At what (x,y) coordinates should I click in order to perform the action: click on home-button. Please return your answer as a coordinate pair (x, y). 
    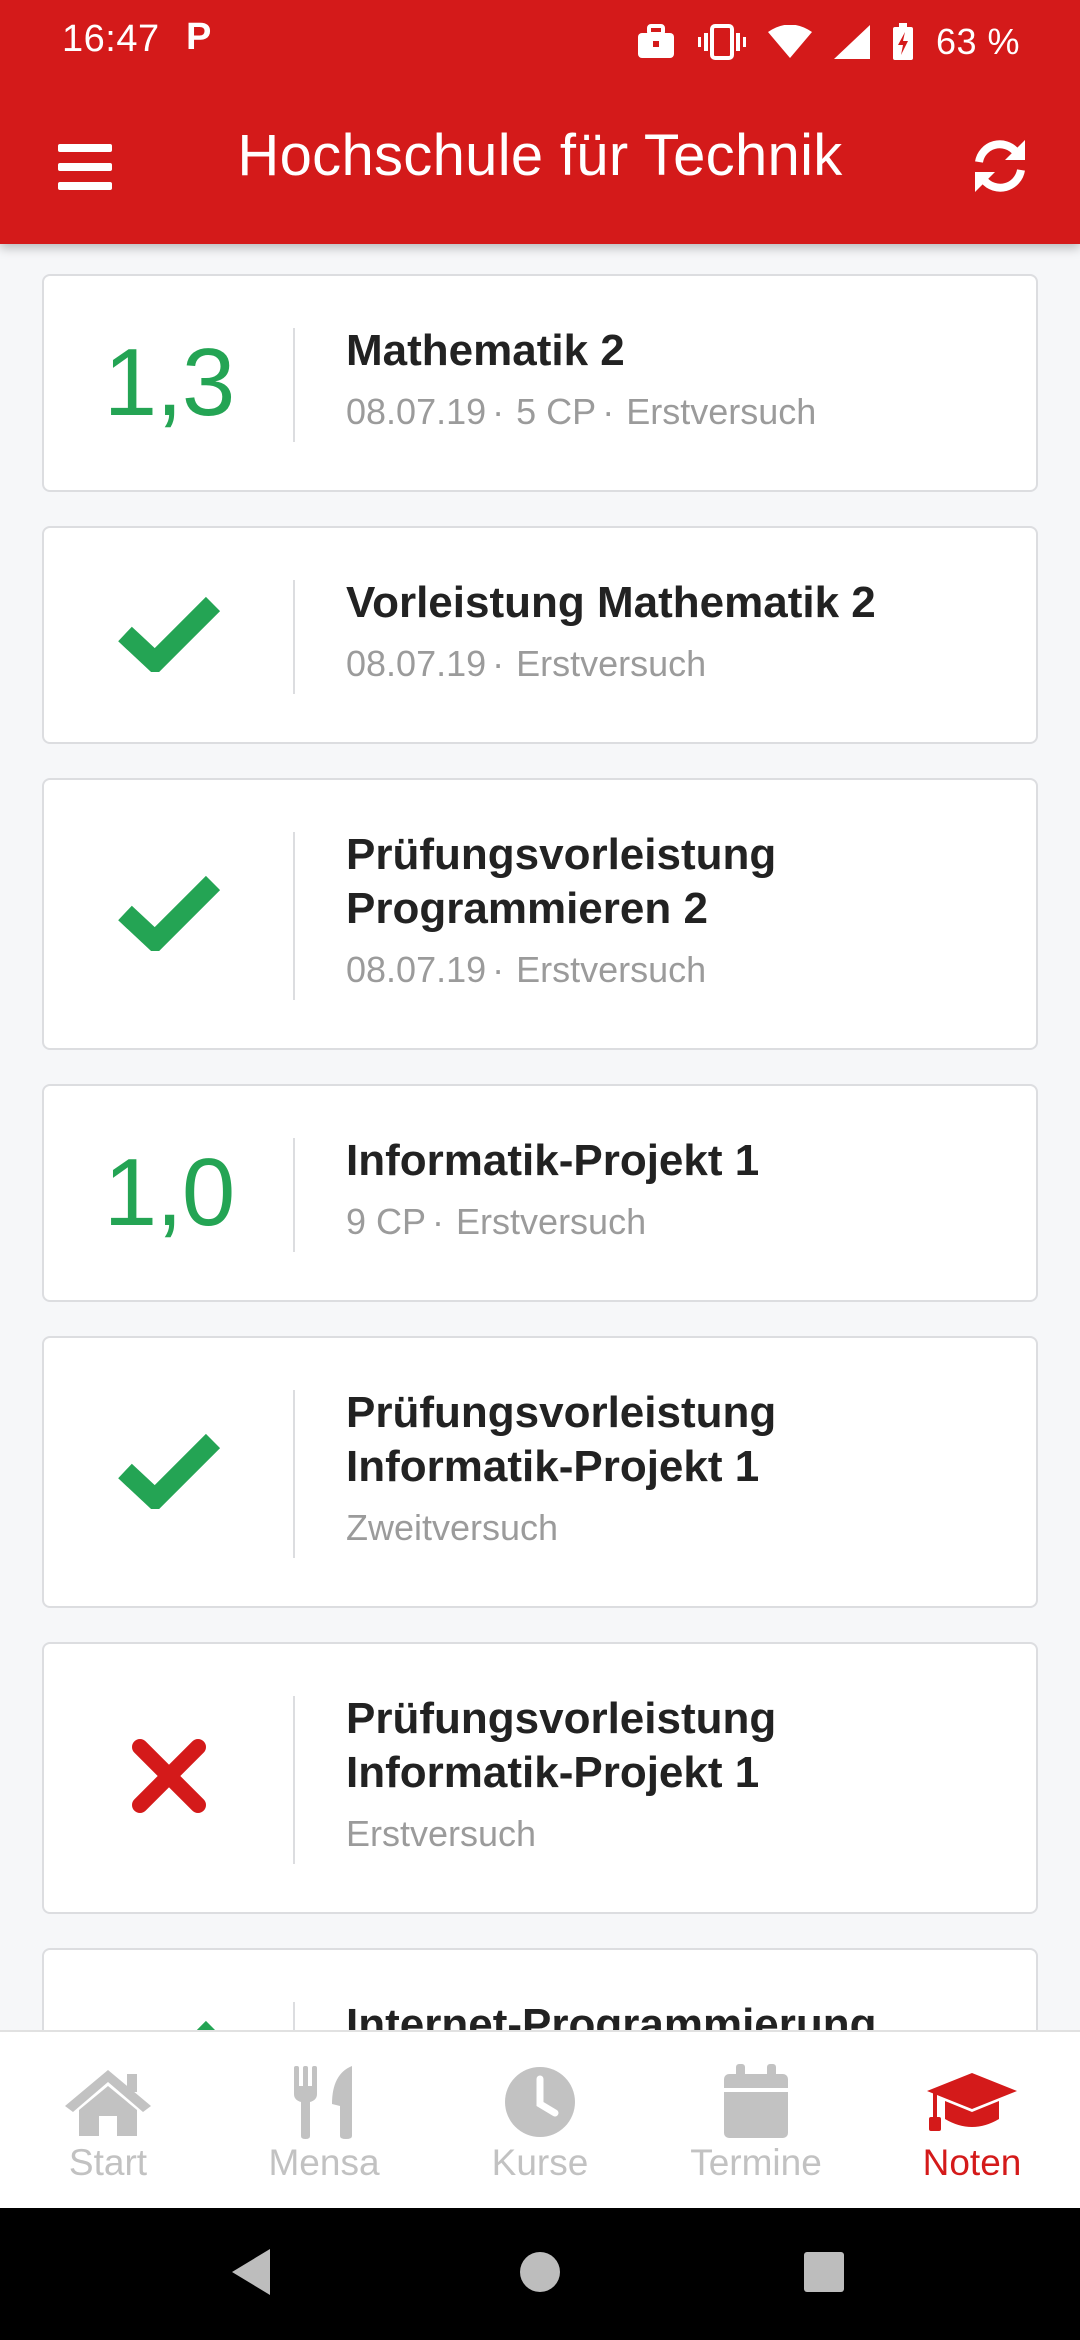
    Looking at the image, I should click on (540, 2274).